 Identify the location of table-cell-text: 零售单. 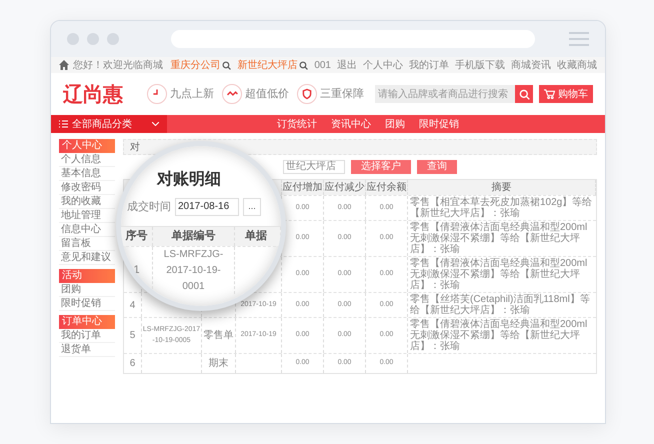
(219, 335).